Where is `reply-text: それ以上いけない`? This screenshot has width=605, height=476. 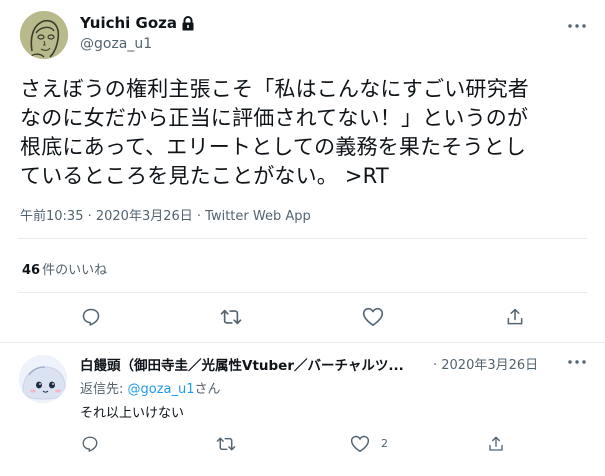 reply-text: それ以上いけない is located at coordinates (132, 413).